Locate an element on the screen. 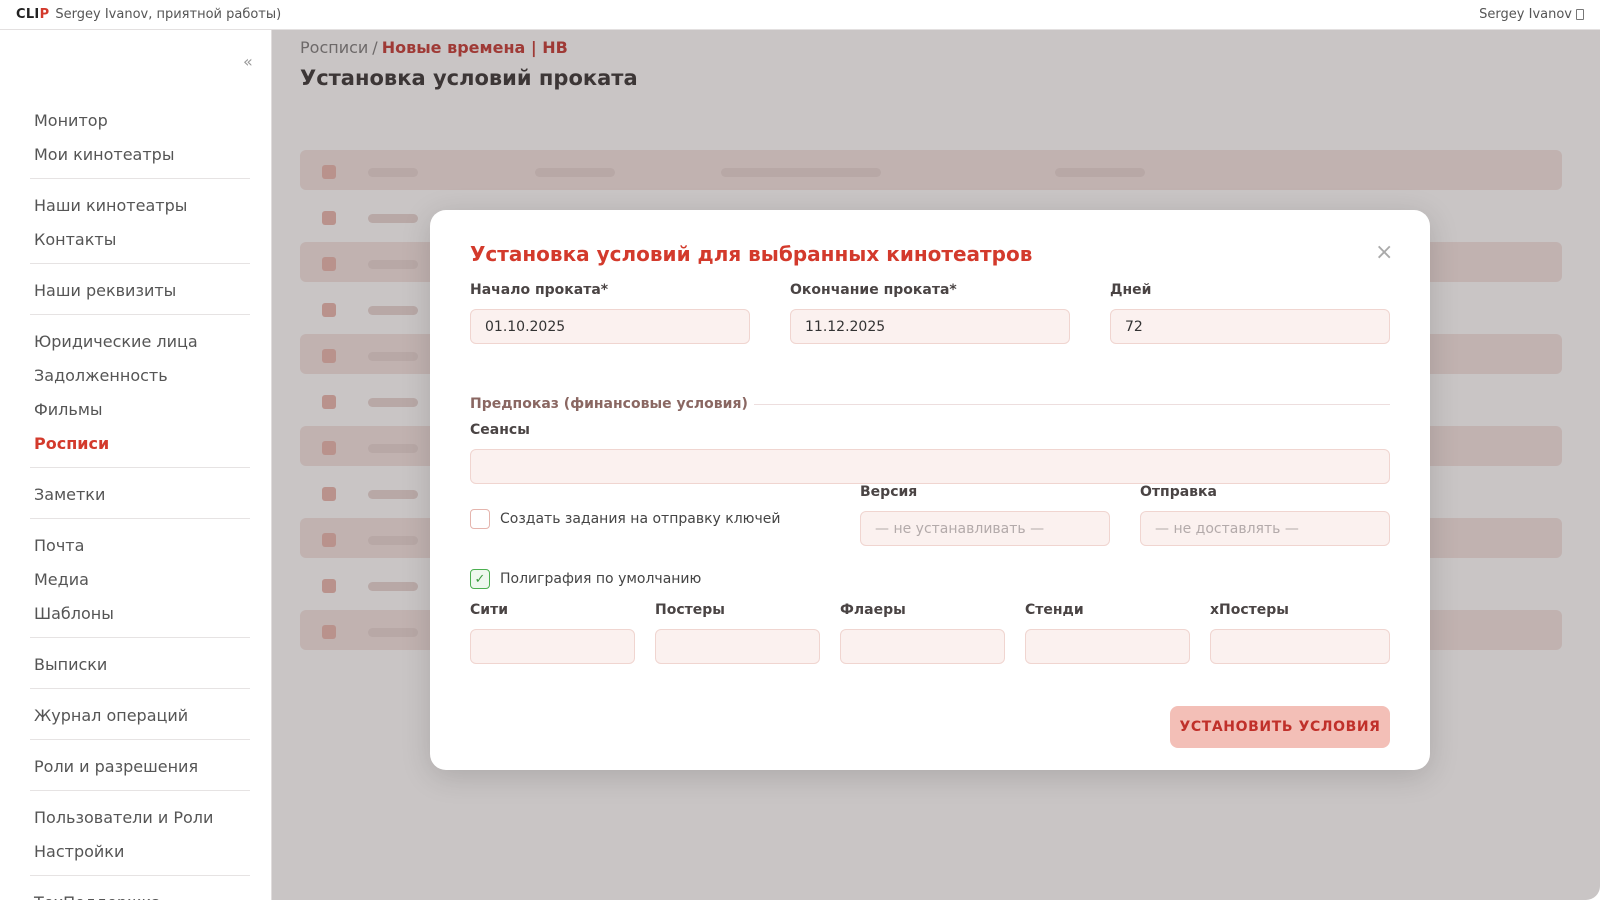 Image resolution: width=1600 pixels, height=900 pixels. version-select: — не устанавливать — is located at coordinates (985, 528).